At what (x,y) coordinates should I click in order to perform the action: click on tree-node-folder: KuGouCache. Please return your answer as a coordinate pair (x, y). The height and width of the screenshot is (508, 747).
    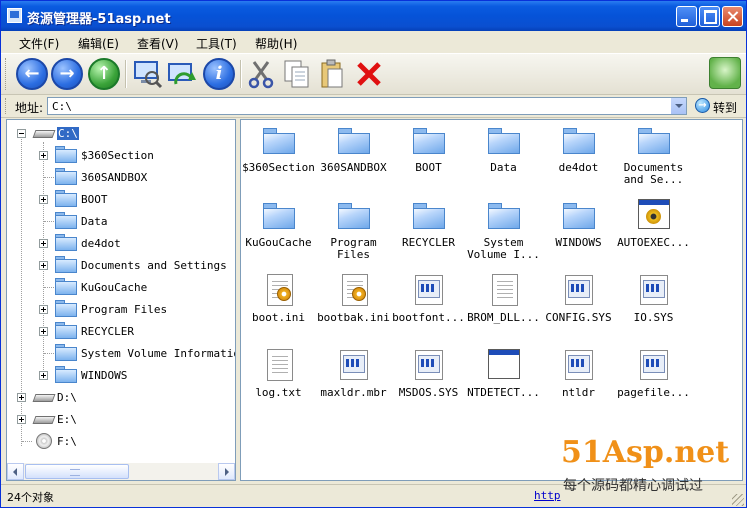
    Looking at the image, I should click on (121, 287).